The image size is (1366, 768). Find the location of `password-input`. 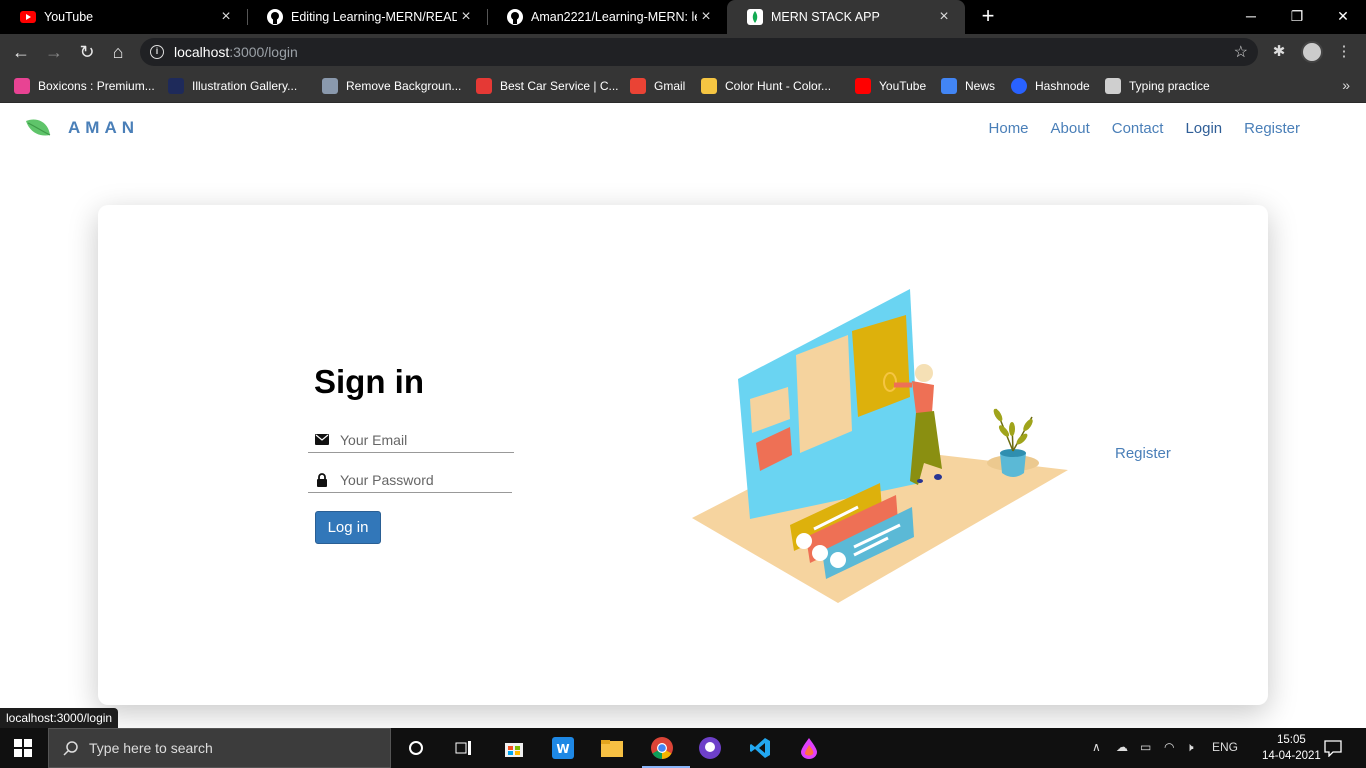

password-input is located at coordinates (420, 479).